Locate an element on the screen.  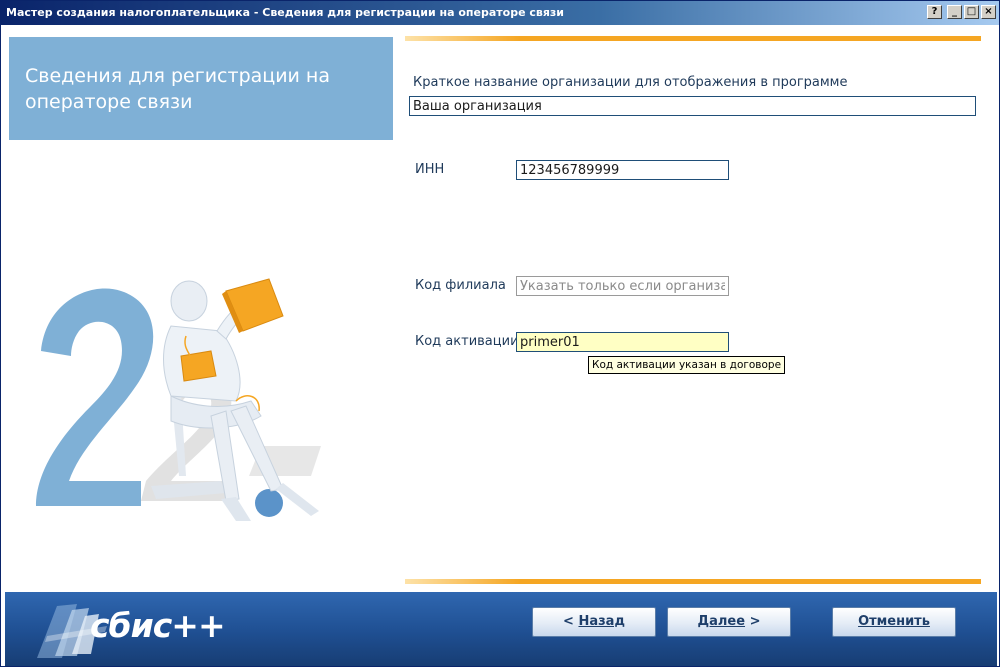
minimize-button: _ is located at coordinates (954, 12).